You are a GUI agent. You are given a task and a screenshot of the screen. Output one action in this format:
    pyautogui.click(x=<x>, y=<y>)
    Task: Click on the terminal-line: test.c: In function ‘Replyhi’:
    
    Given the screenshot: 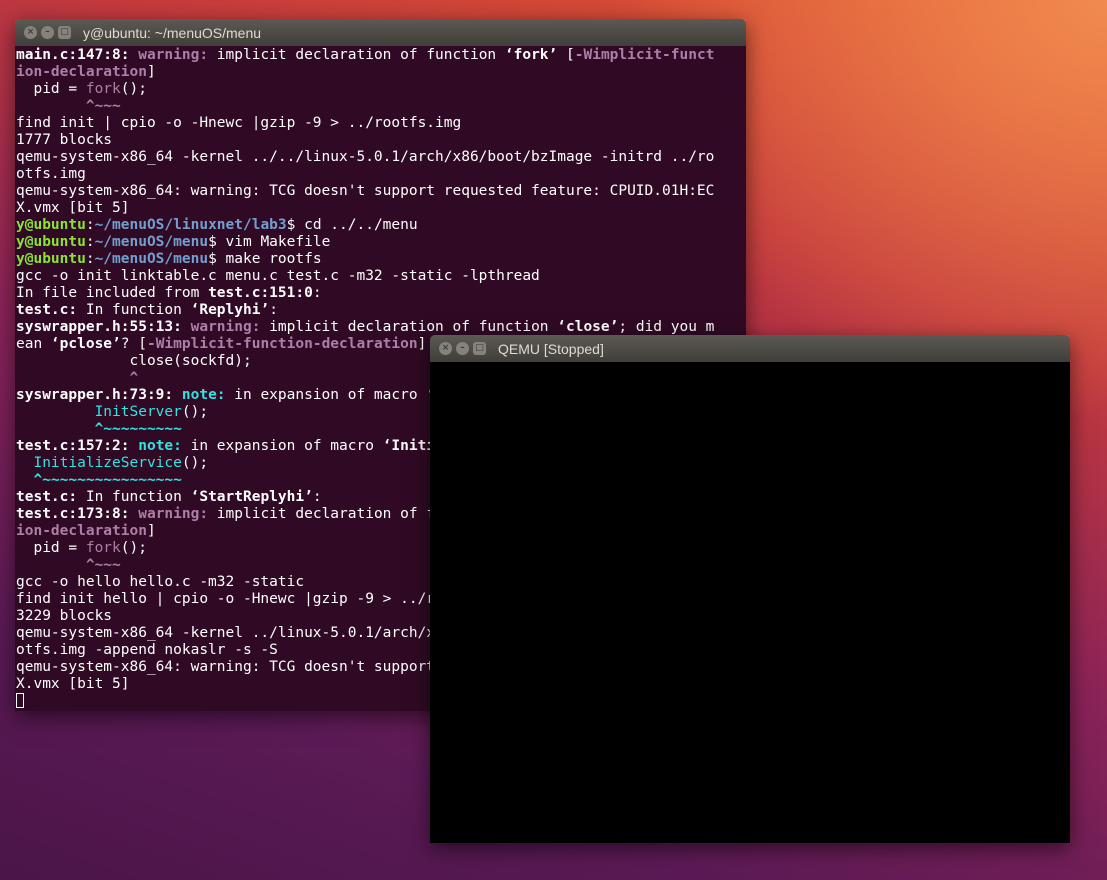 What is the action you would take?
    pyautogui.click(x=147, y=310)
    